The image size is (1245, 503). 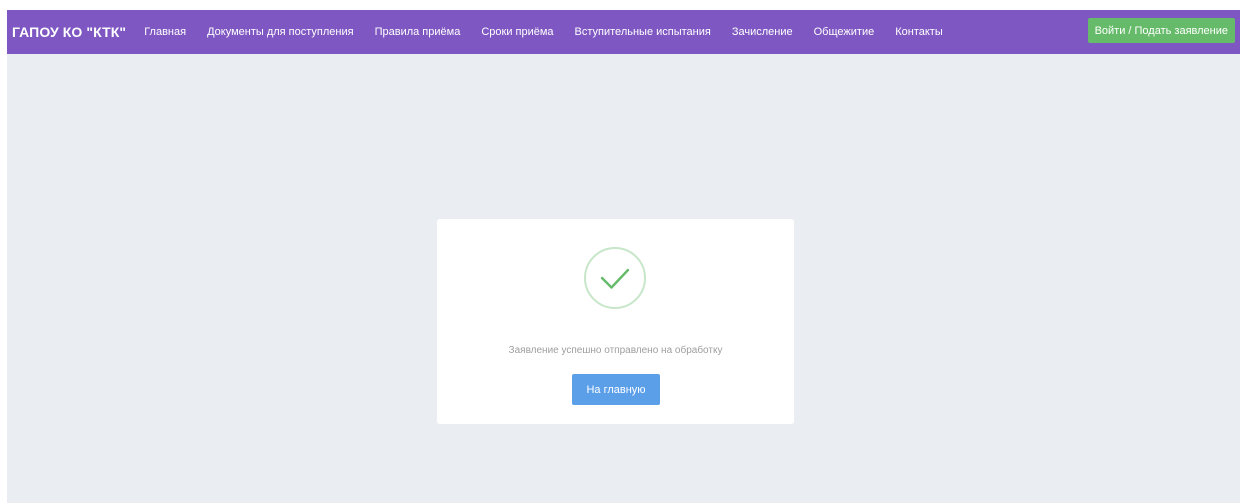 What do you see at coordinates (844, 32) in the screenshot?
I see `nav-item-dormitory: Общежитие` at bounding box center [844, 32].